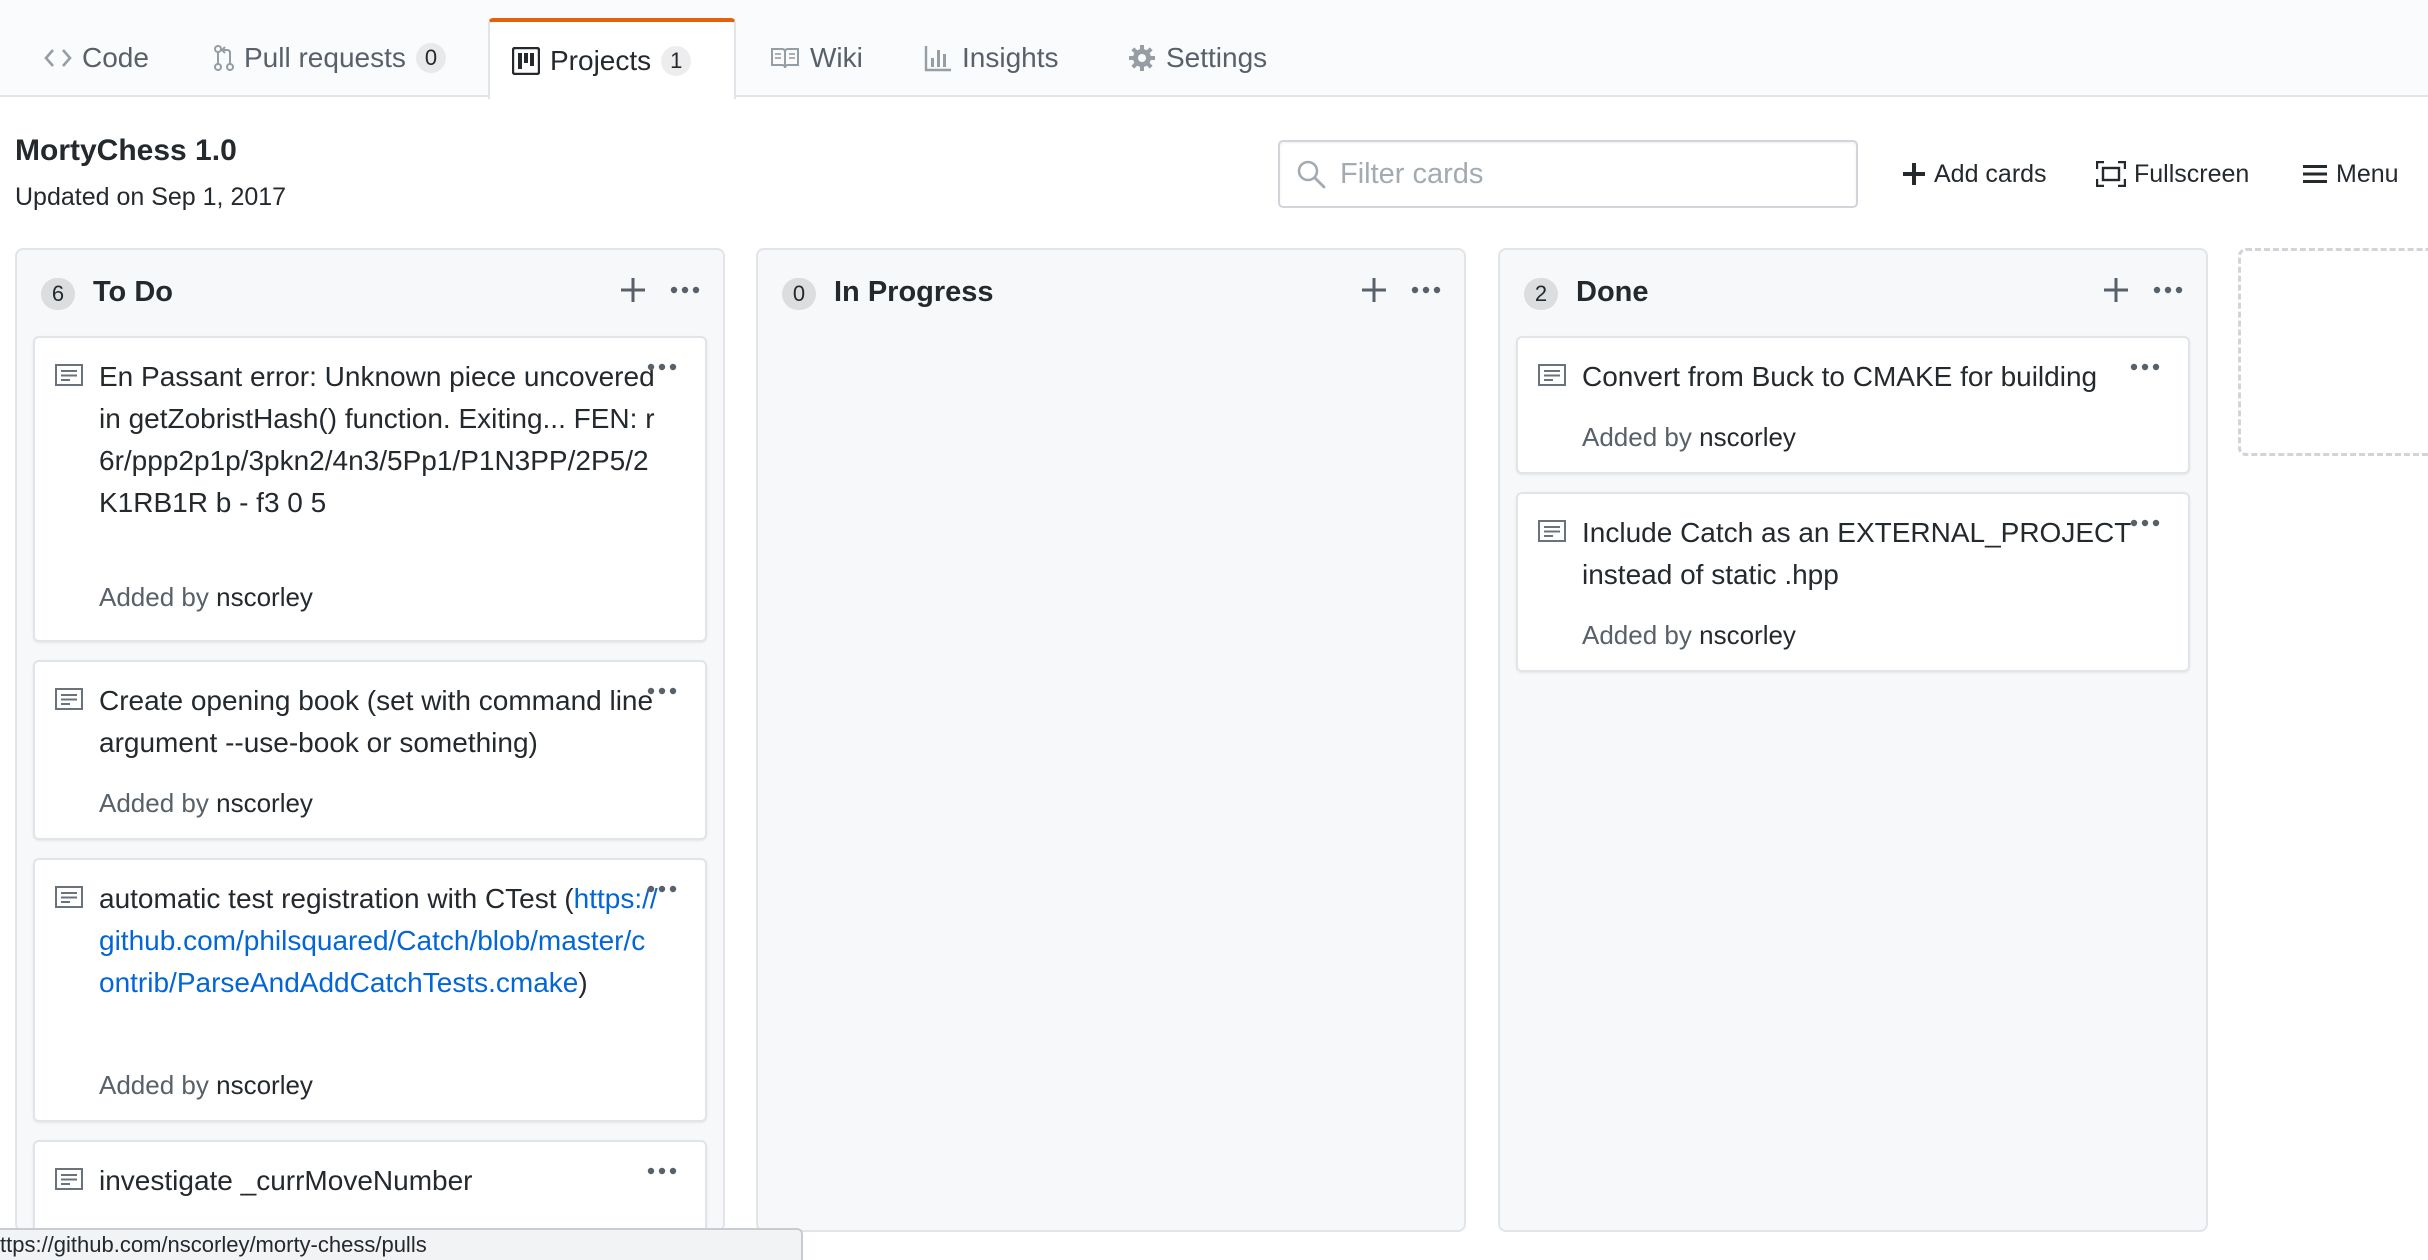 This screenshot has height=1260, width=2428. Describe the element at coordinates (126, 150) in the screenshot. I see `project-title: MortyChess 1.0` at that location.